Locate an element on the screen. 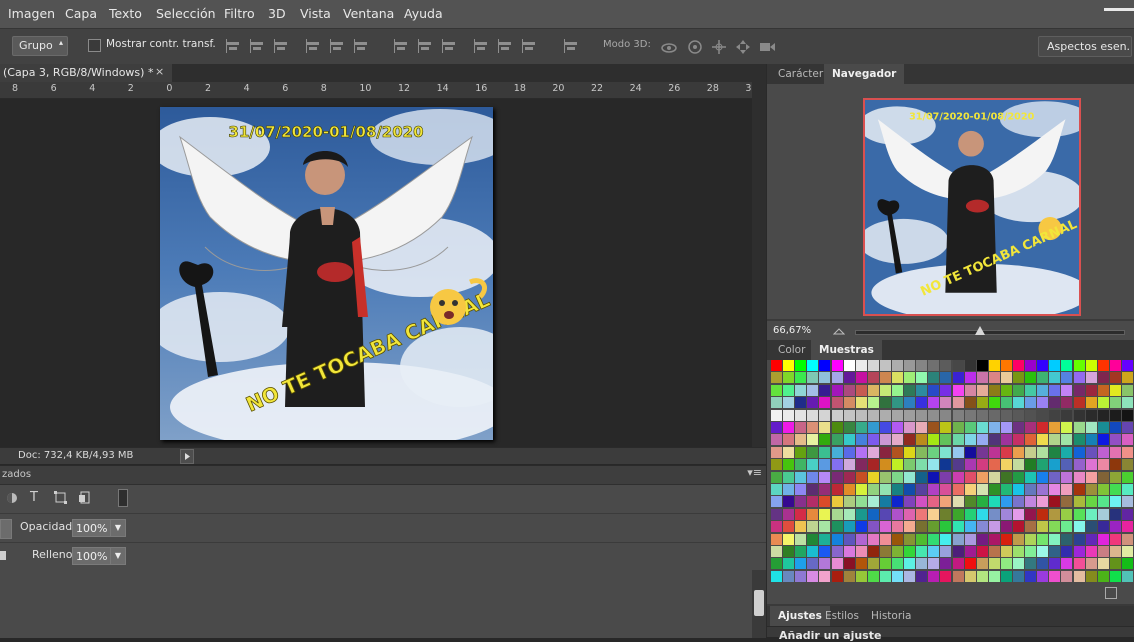 The image size is (1134, 642). fill-input: 100% is located at coordinates (92, 556).